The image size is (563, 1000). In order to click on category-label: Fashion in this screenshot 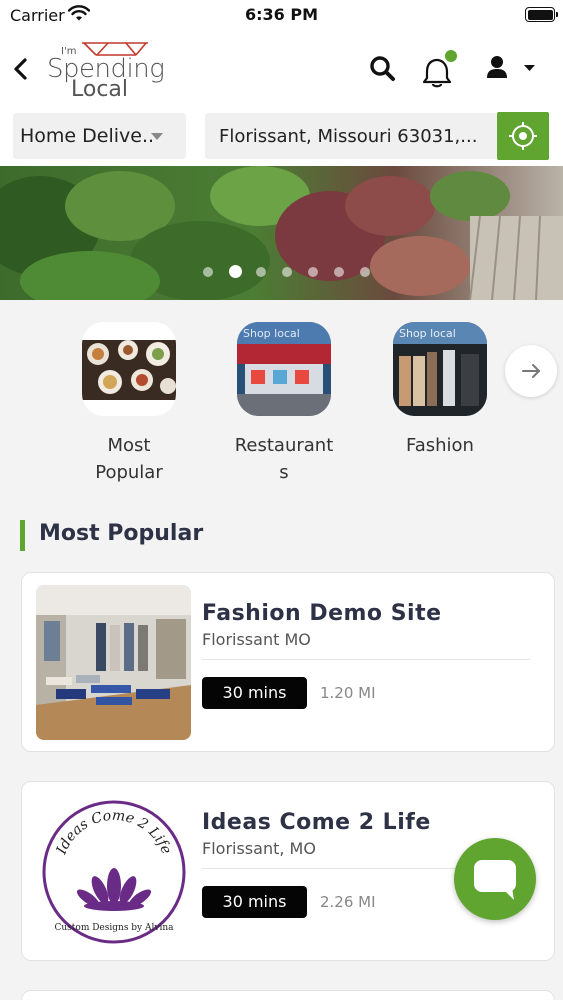, I will do `click(440, 445)`.